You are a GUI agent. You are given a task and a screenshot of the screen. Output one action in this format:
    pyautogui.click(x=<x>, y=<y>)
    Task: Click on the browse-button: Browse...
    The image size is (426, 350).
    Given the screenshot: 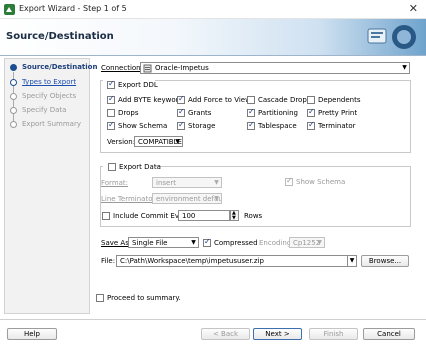 What is the action you would take?
    pyautogui.click(x=385, y=261)
    